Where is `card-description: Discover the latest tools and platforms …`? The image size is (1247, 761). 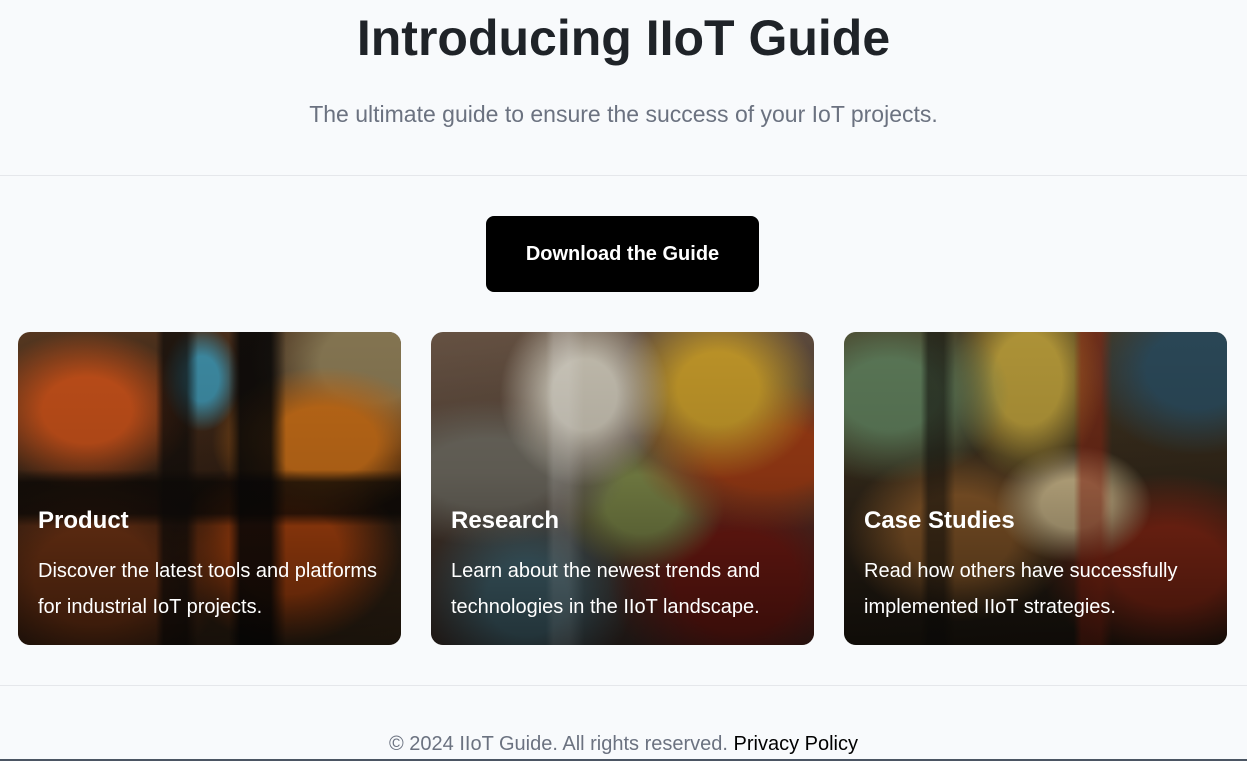 card-description: Discover the latest tools and platforms … is located at coordinates (208, 589).